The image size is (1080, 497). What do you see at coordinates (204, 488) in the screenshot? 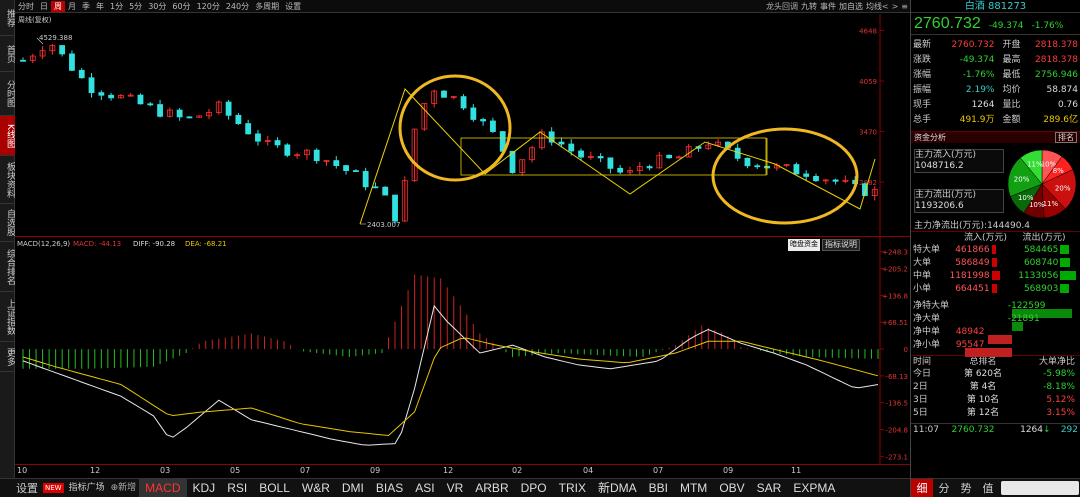
I see `indicator-kdj: KDJ` at bounding box center [204, 488].